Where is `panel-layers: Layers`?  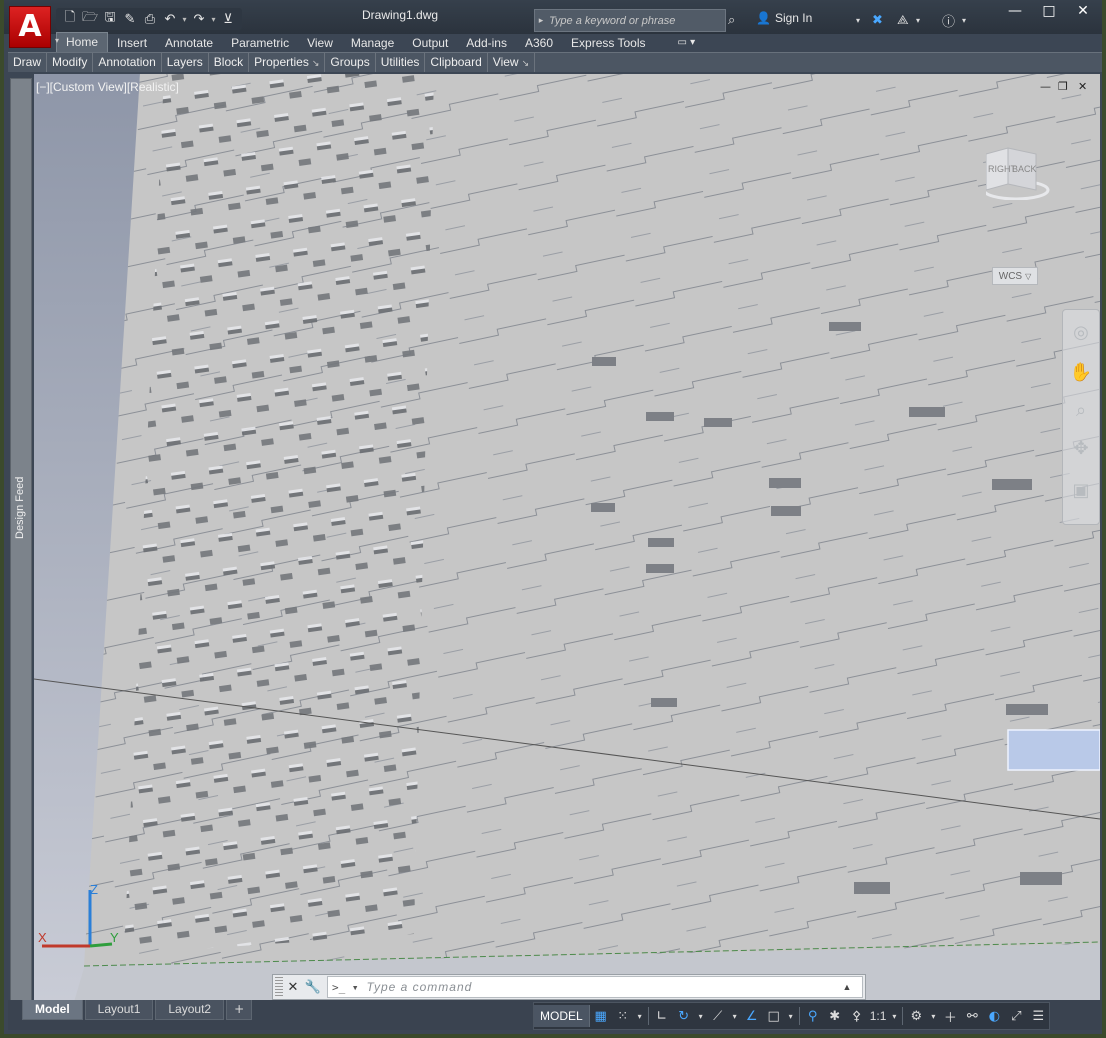
panel-layers: Layers is located at coordinates (185, 62).